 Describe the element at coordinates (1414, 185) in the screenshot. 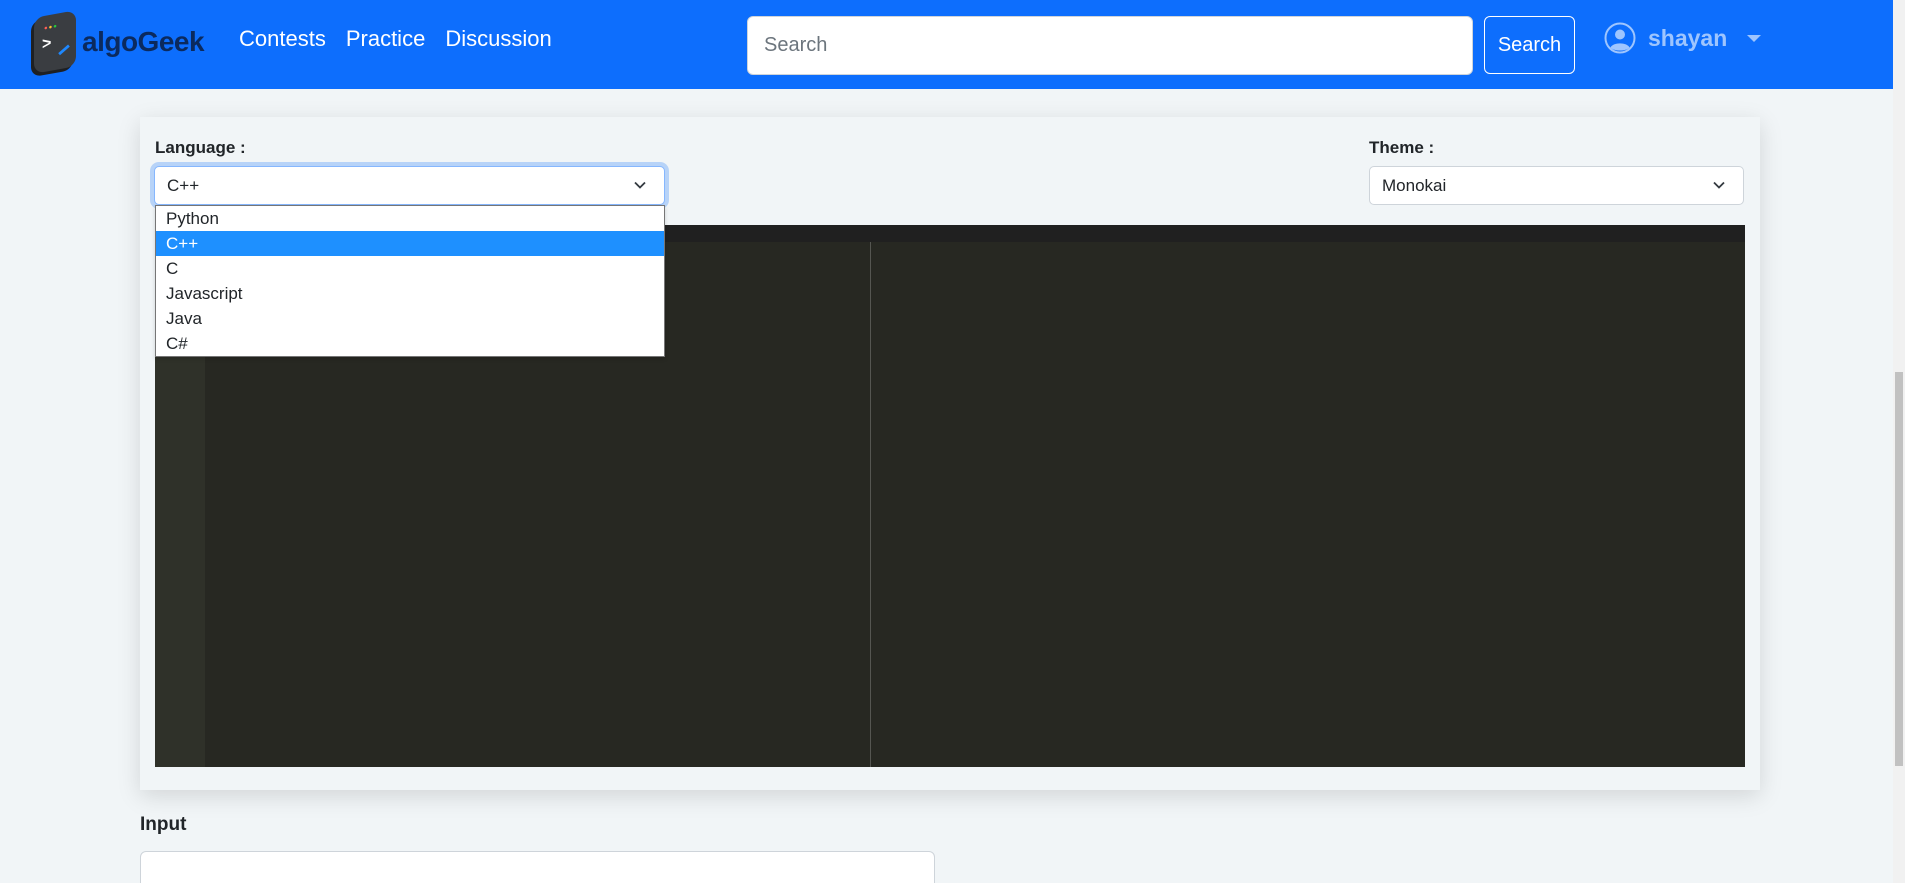

I see `theme-selected-value: Monokai` at that location.